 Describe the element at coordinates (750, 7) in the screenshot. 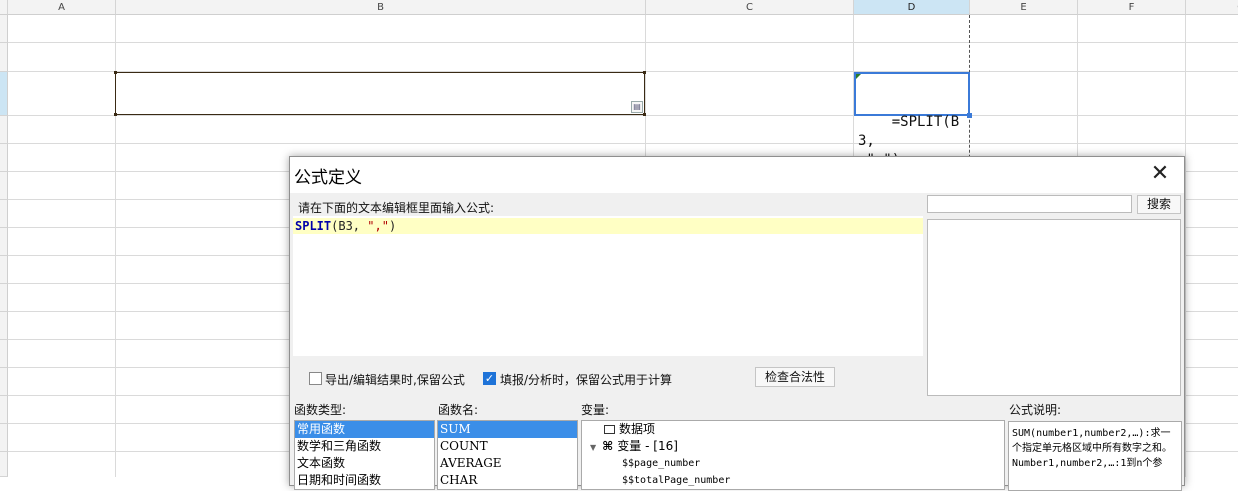

I see `column-header-c: C` at that location.